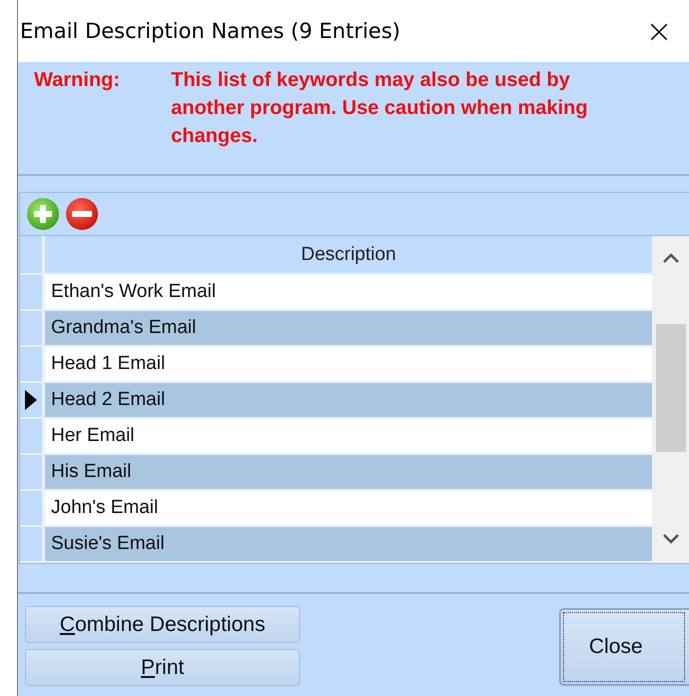  I want to click on dialog-button: Combine Descriptions, so click(162, 624).